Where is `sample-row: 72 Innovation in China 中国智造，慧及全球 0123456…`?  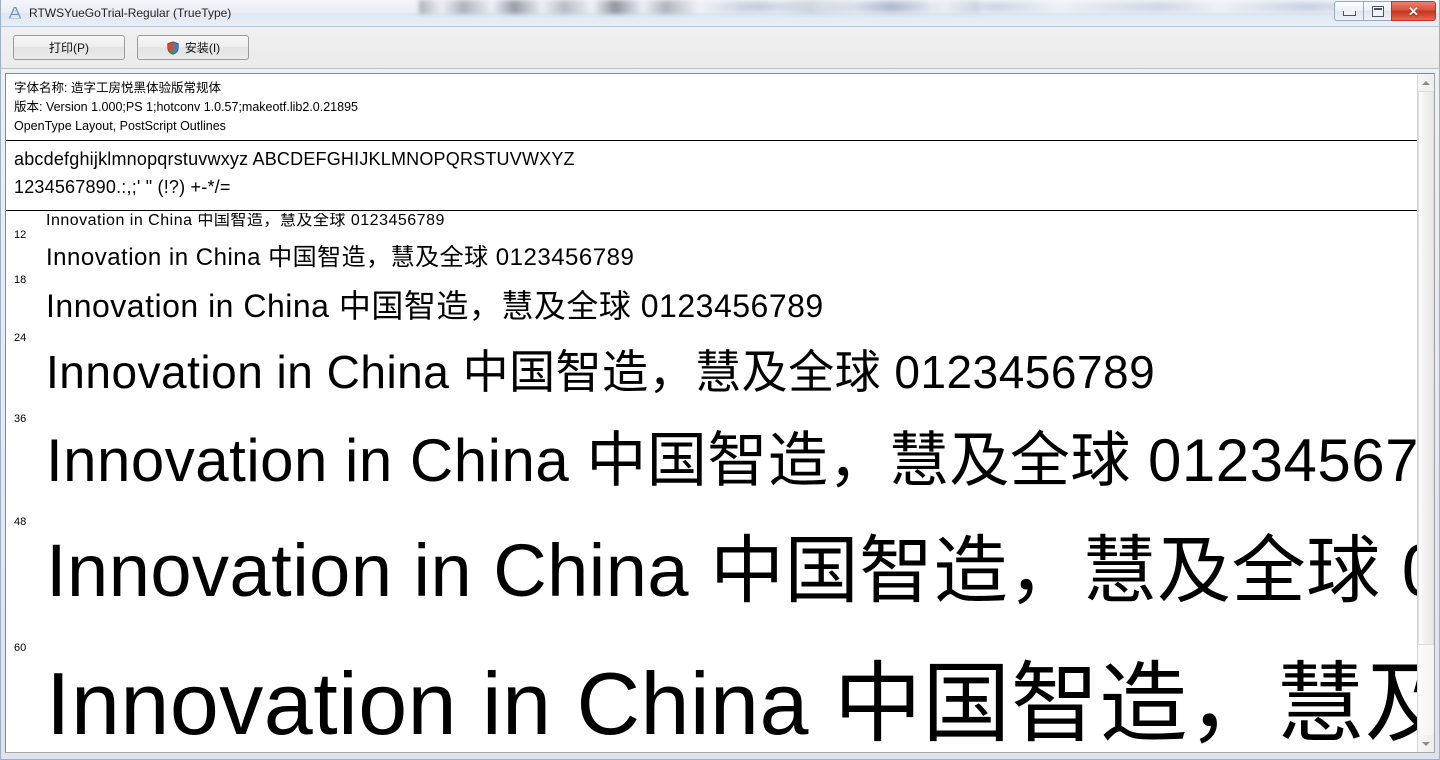
sample-row: 72 Innovation in China 中国智造，慧及全球 0123456… is located at coordinates (711, 705).